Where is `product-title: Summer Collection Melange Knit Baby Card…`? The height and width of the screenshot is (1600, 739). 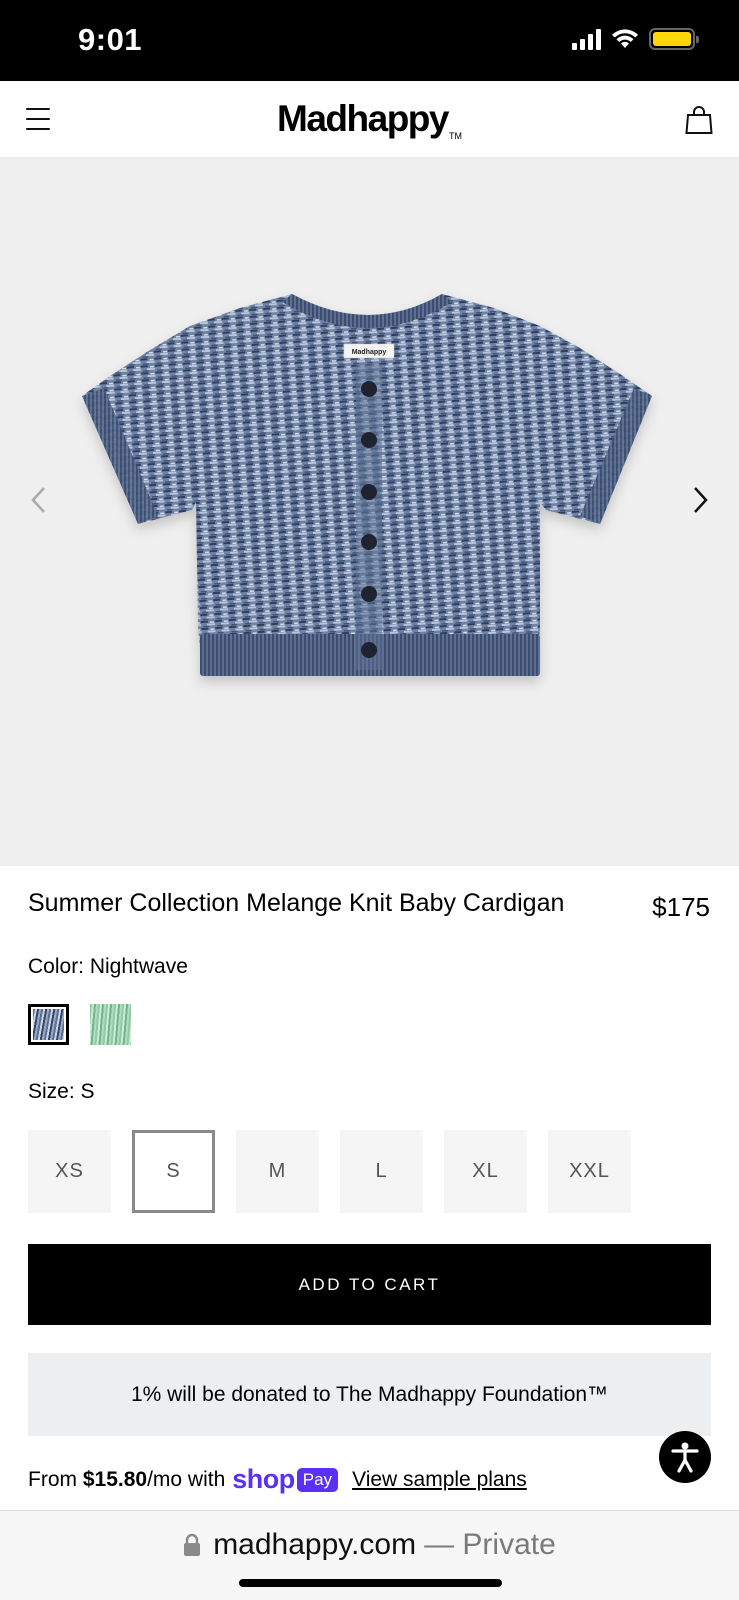
product-title: Summer Collection Melange Knit Baby Card… is located at coordinates (296, 903).